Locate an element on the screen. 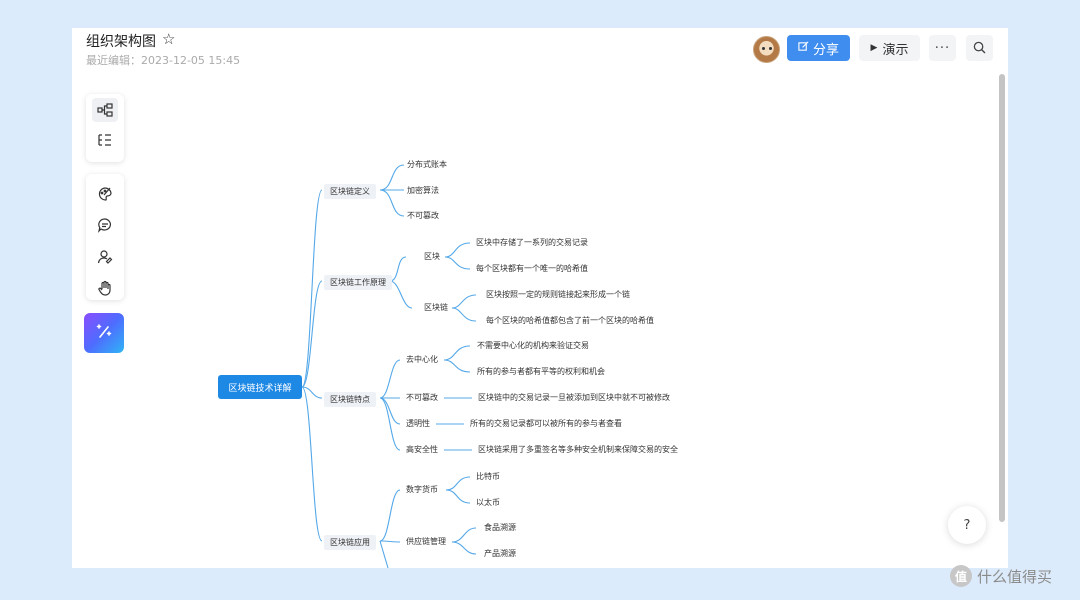 This screenshot has width=1080, height=600. leaf-node: 以太币 is located at coordinates (488, 503).